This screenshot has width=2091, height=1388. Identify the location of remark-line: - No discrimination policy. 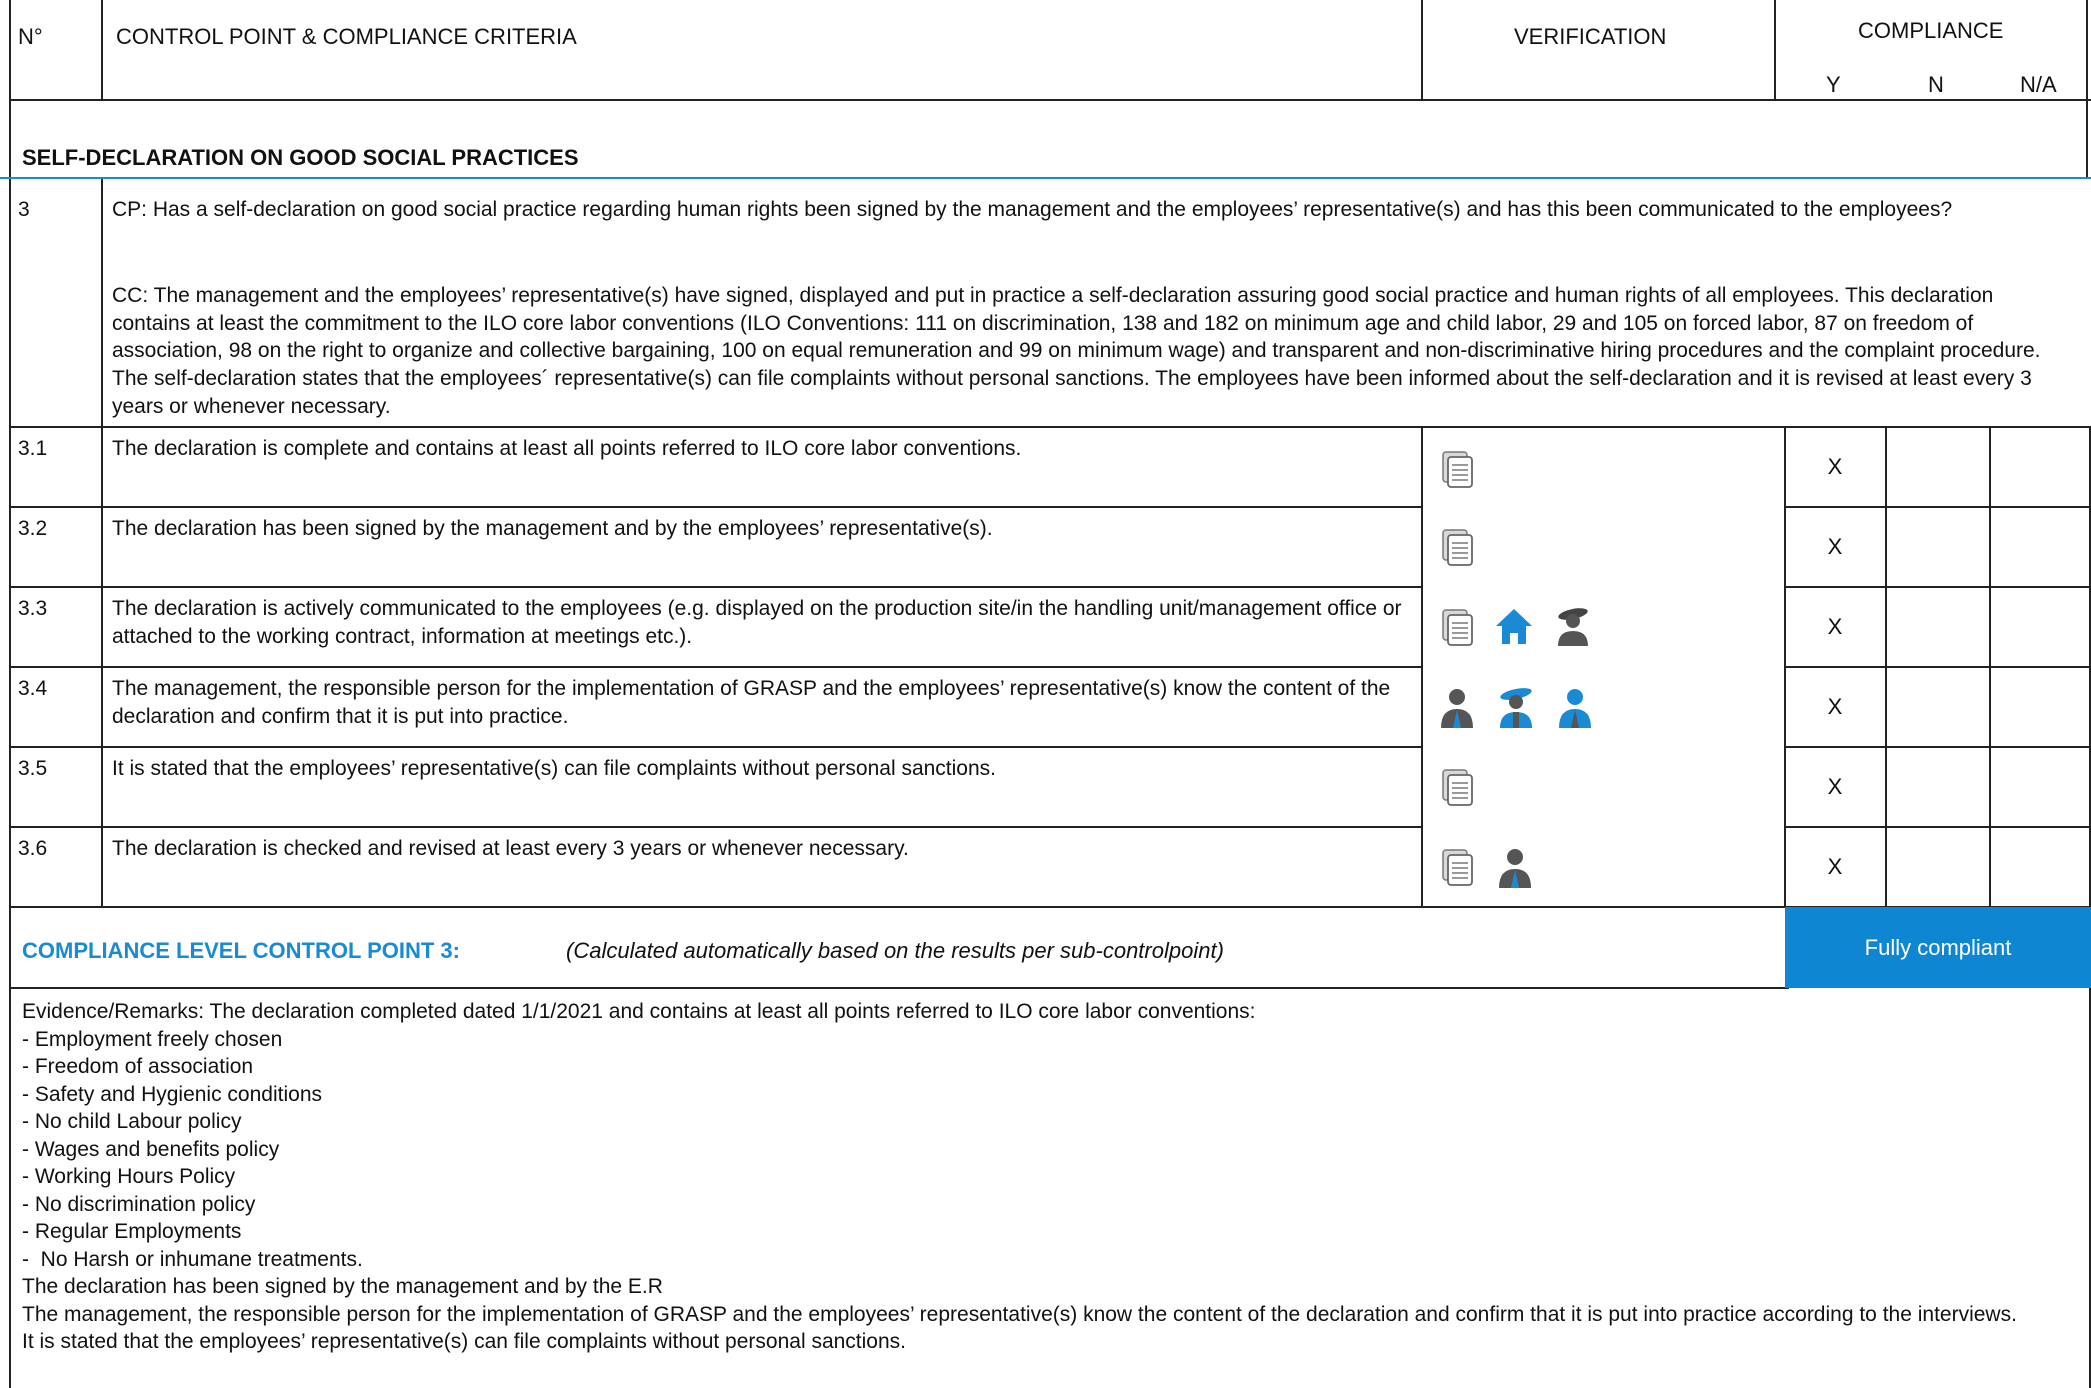
(139, 1204).